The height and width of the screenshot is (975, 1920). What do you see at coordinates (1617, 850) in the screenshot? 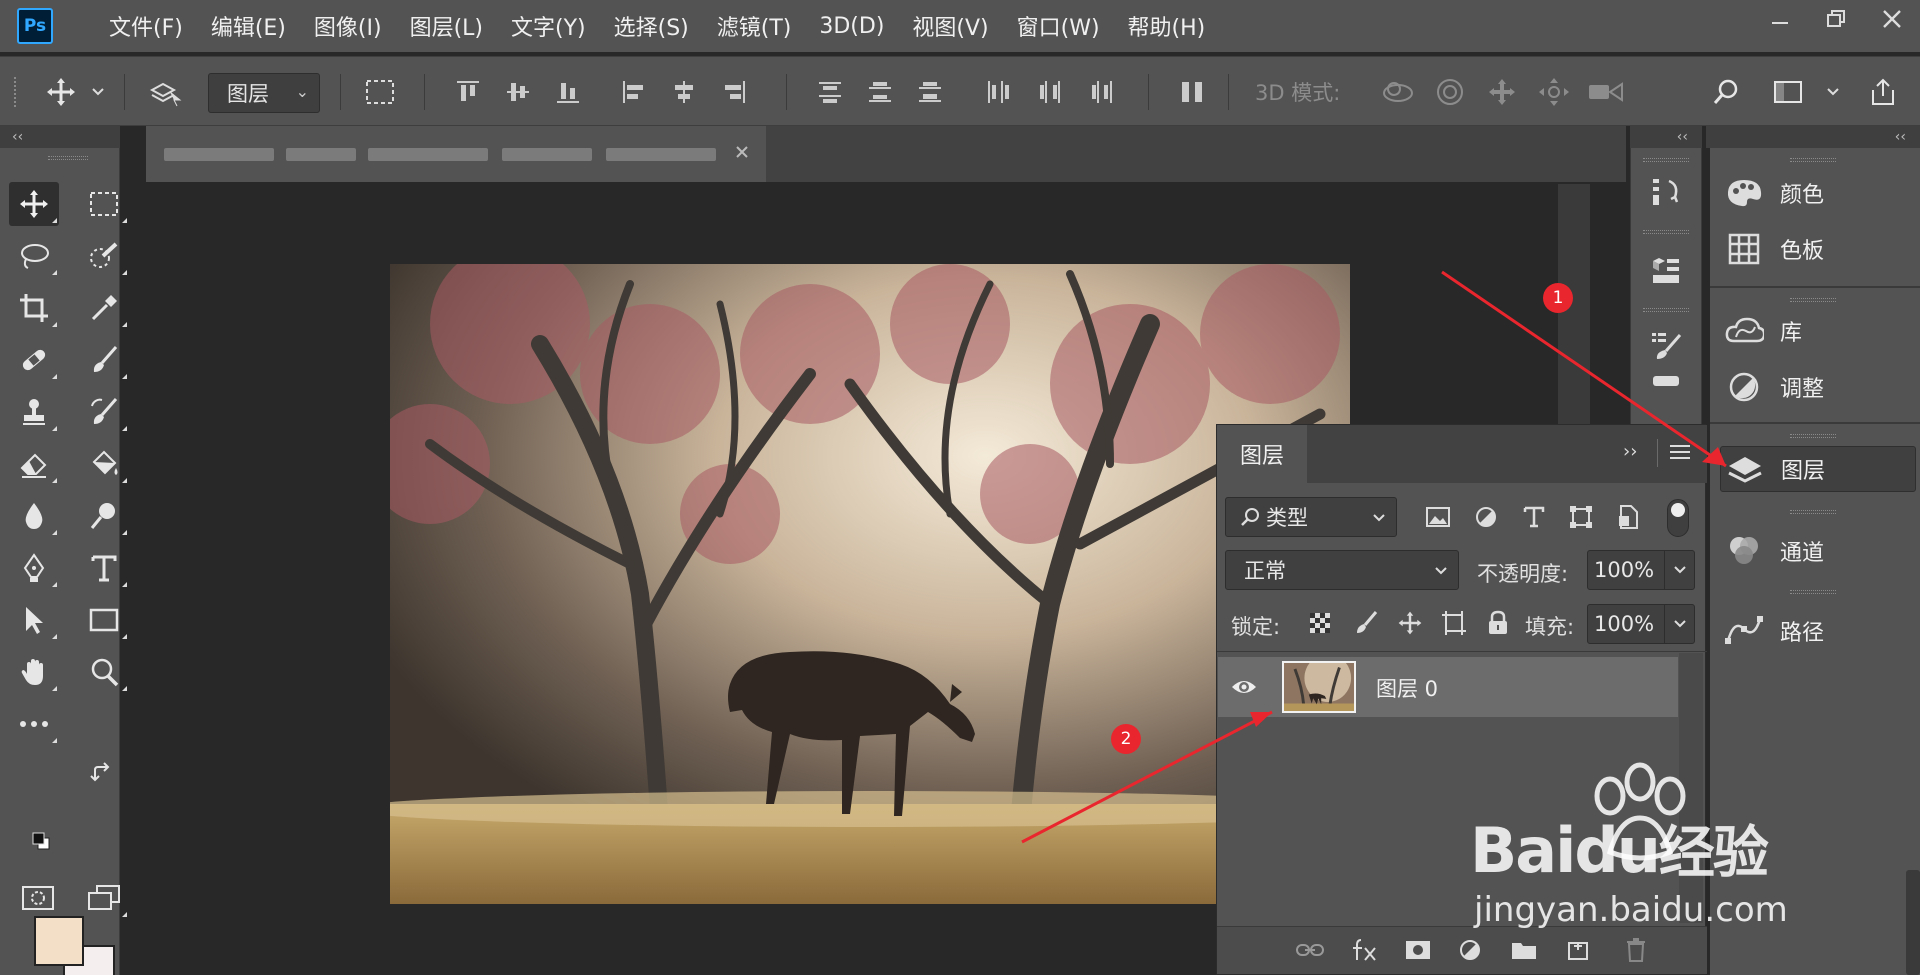
I see `watermark-brand-accent: du` at bounding box center [1617, 850].